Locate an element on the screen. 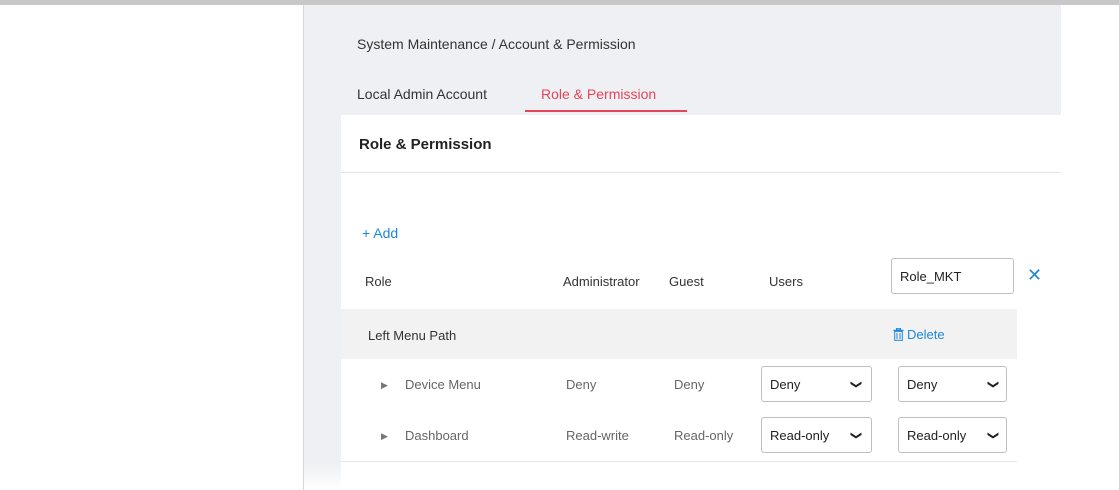  row-guest-value: Read-only is located at coordinates (704, 435).